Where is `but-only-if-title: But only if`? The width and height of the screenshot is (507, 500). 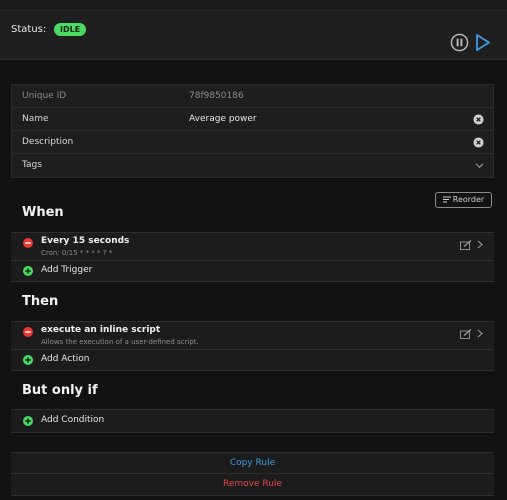
but-only-if-title: But only if is located at coordinates (60, 390).